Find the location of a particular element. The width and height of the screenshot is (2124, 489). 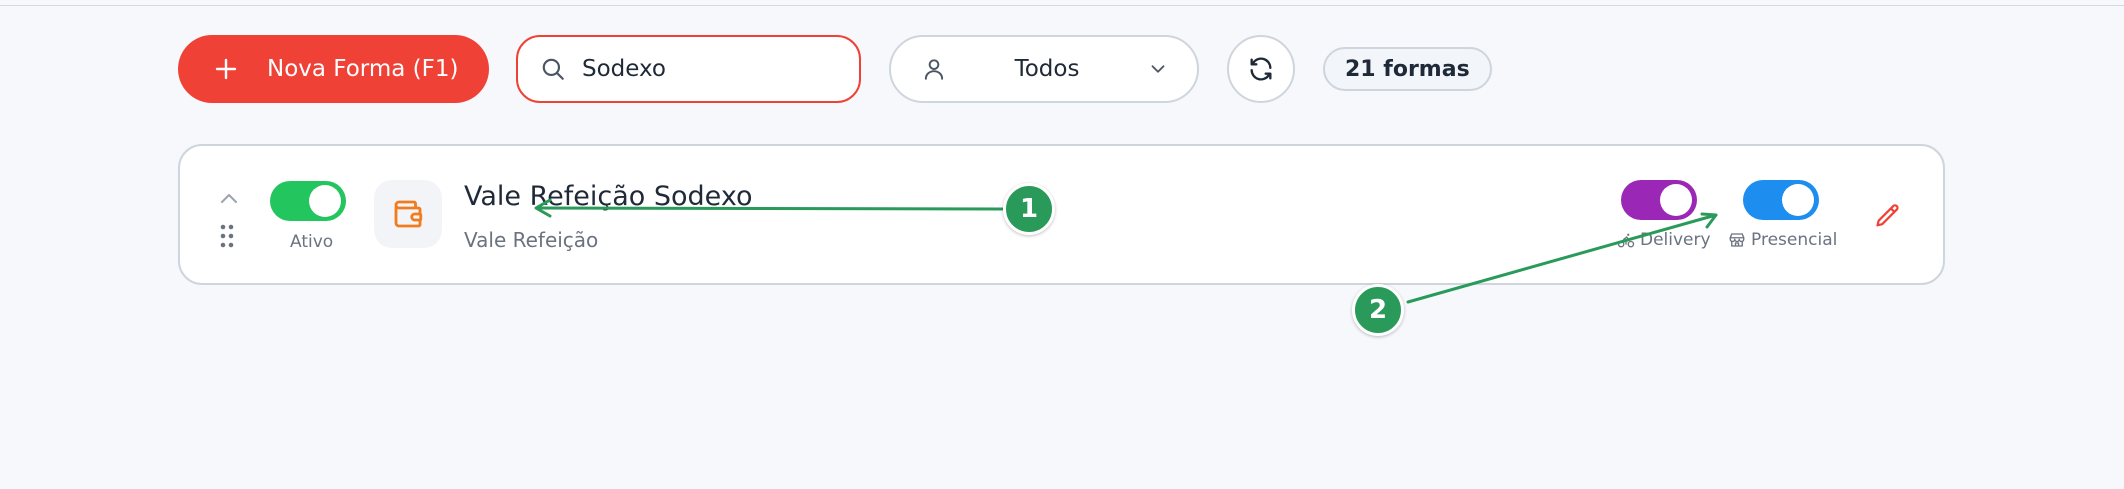

annotation-marker-1-label: 1 is located at coordinates (1029, 209).